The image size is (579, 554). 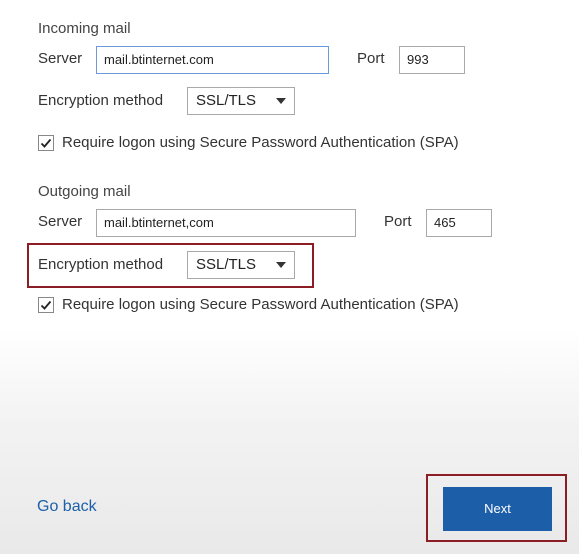 I want to click on outgoing-encryption-value: SSL/TLS, so click(x=226, y=264).